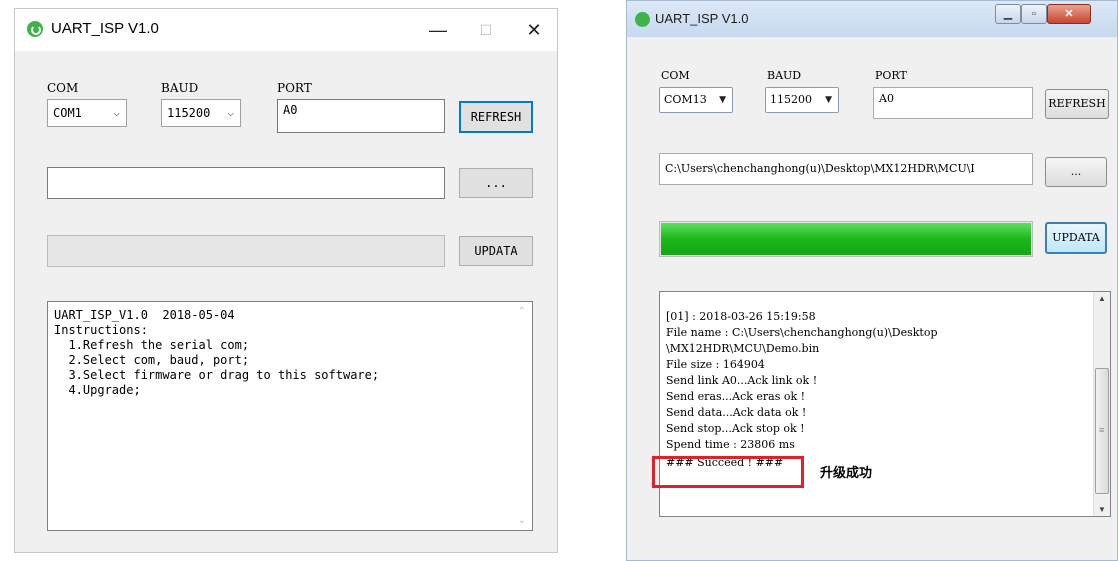  I want to click on com-select: COM13 ▼, so click(696, 100).